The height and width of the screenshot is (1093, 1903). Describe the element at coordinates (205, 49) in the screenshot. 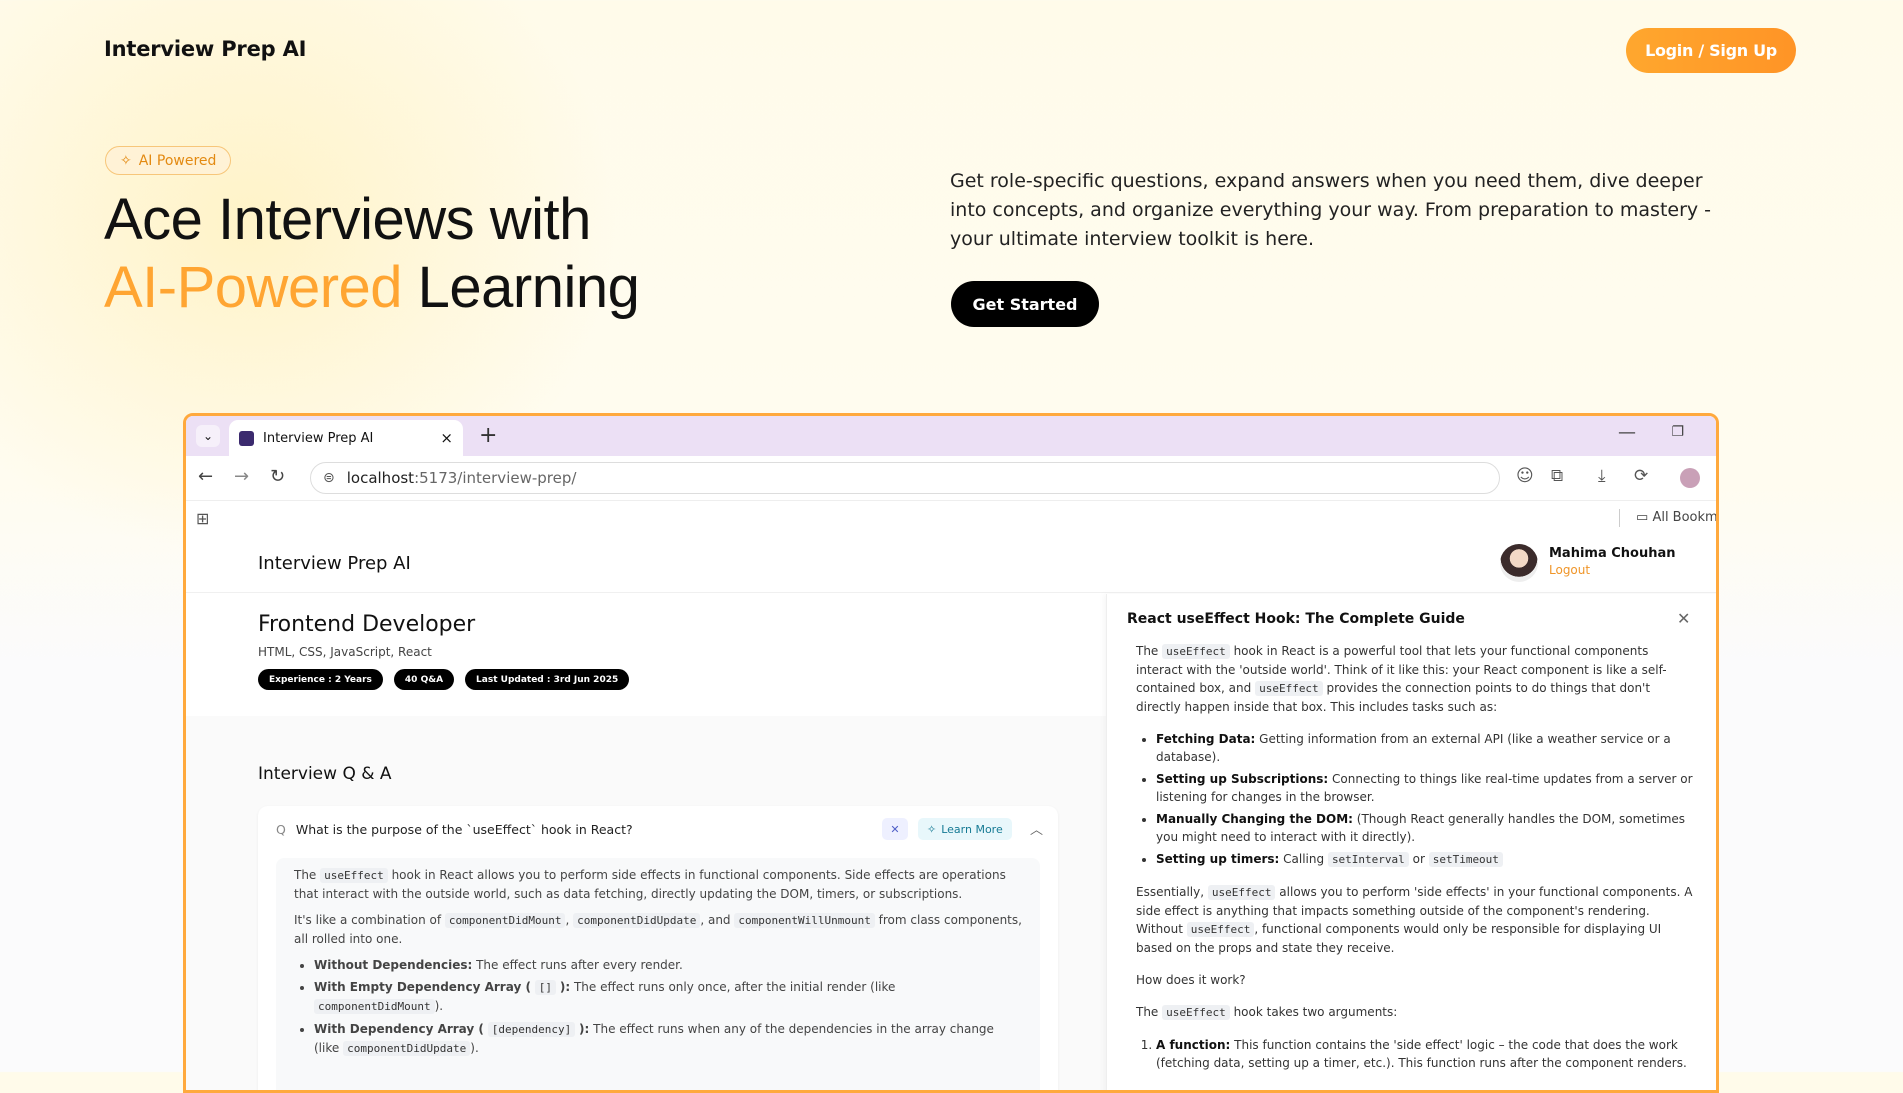

I see `site-logo-title: Interview Prep AI` at that location.